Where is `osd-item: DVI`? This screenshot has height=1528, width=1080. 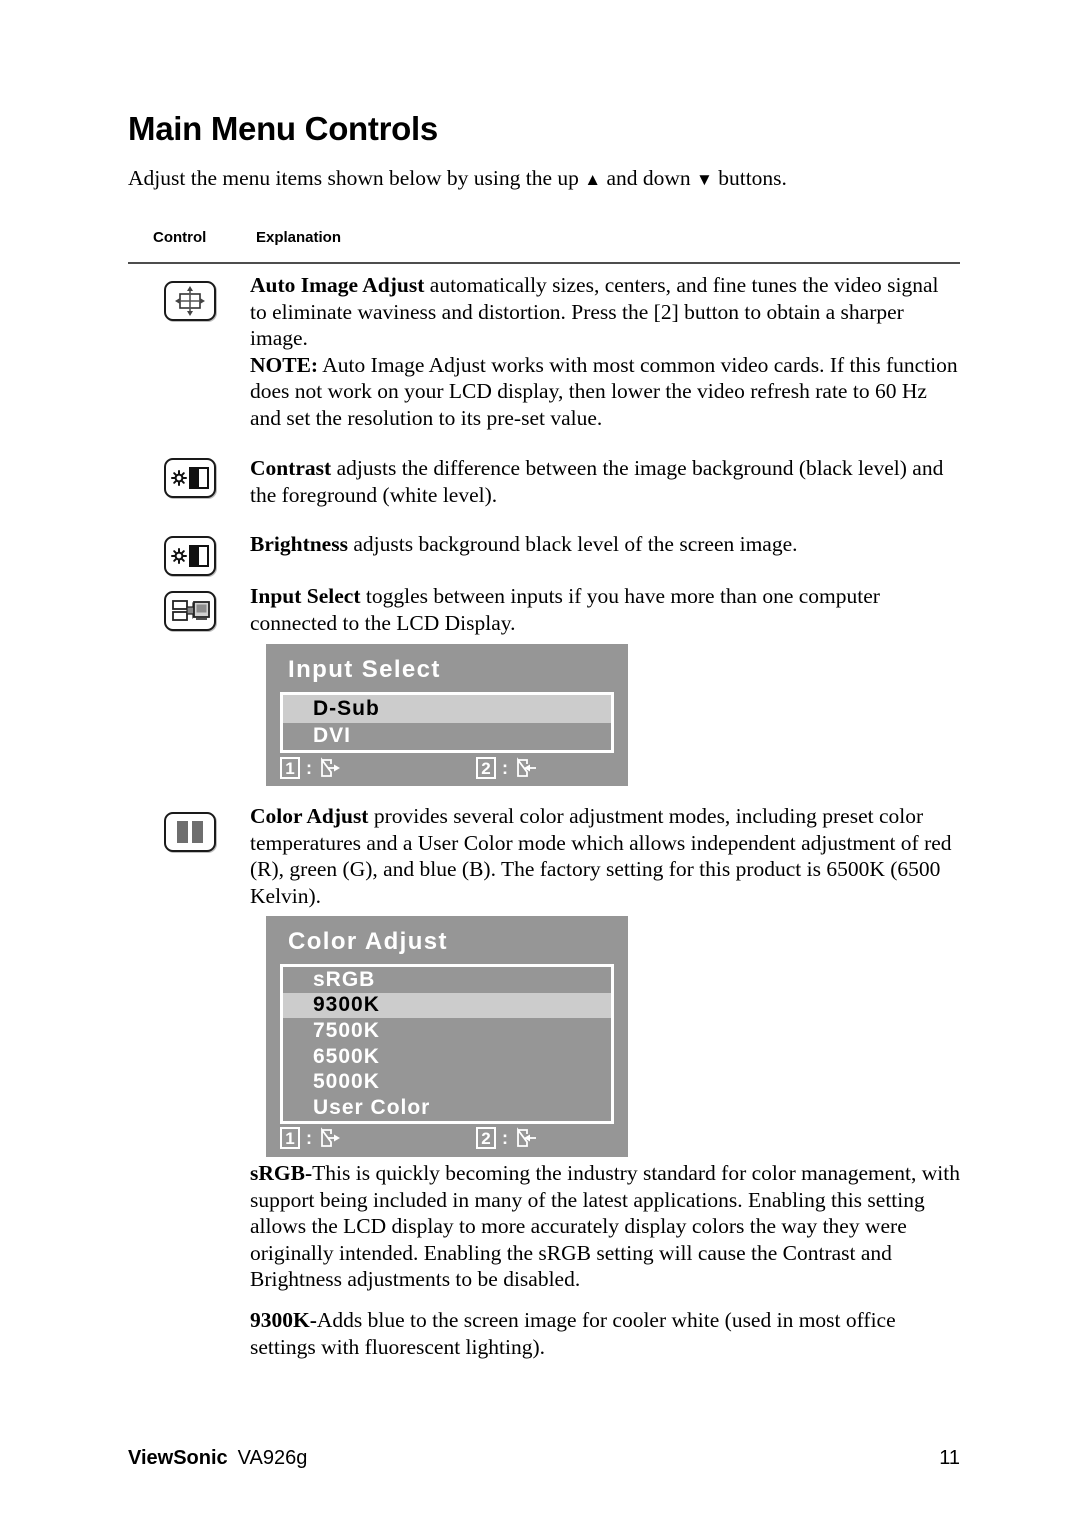
osd-item: DVI is located at coordinates (447, 736).